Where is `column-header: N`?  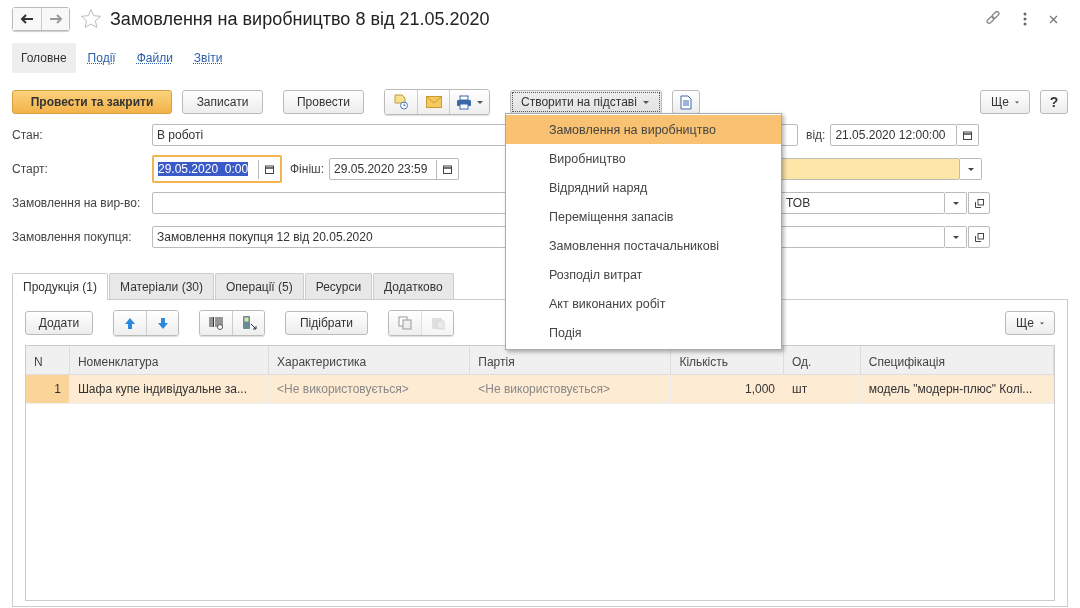
column-header: N is located at coordinates (48, 360).